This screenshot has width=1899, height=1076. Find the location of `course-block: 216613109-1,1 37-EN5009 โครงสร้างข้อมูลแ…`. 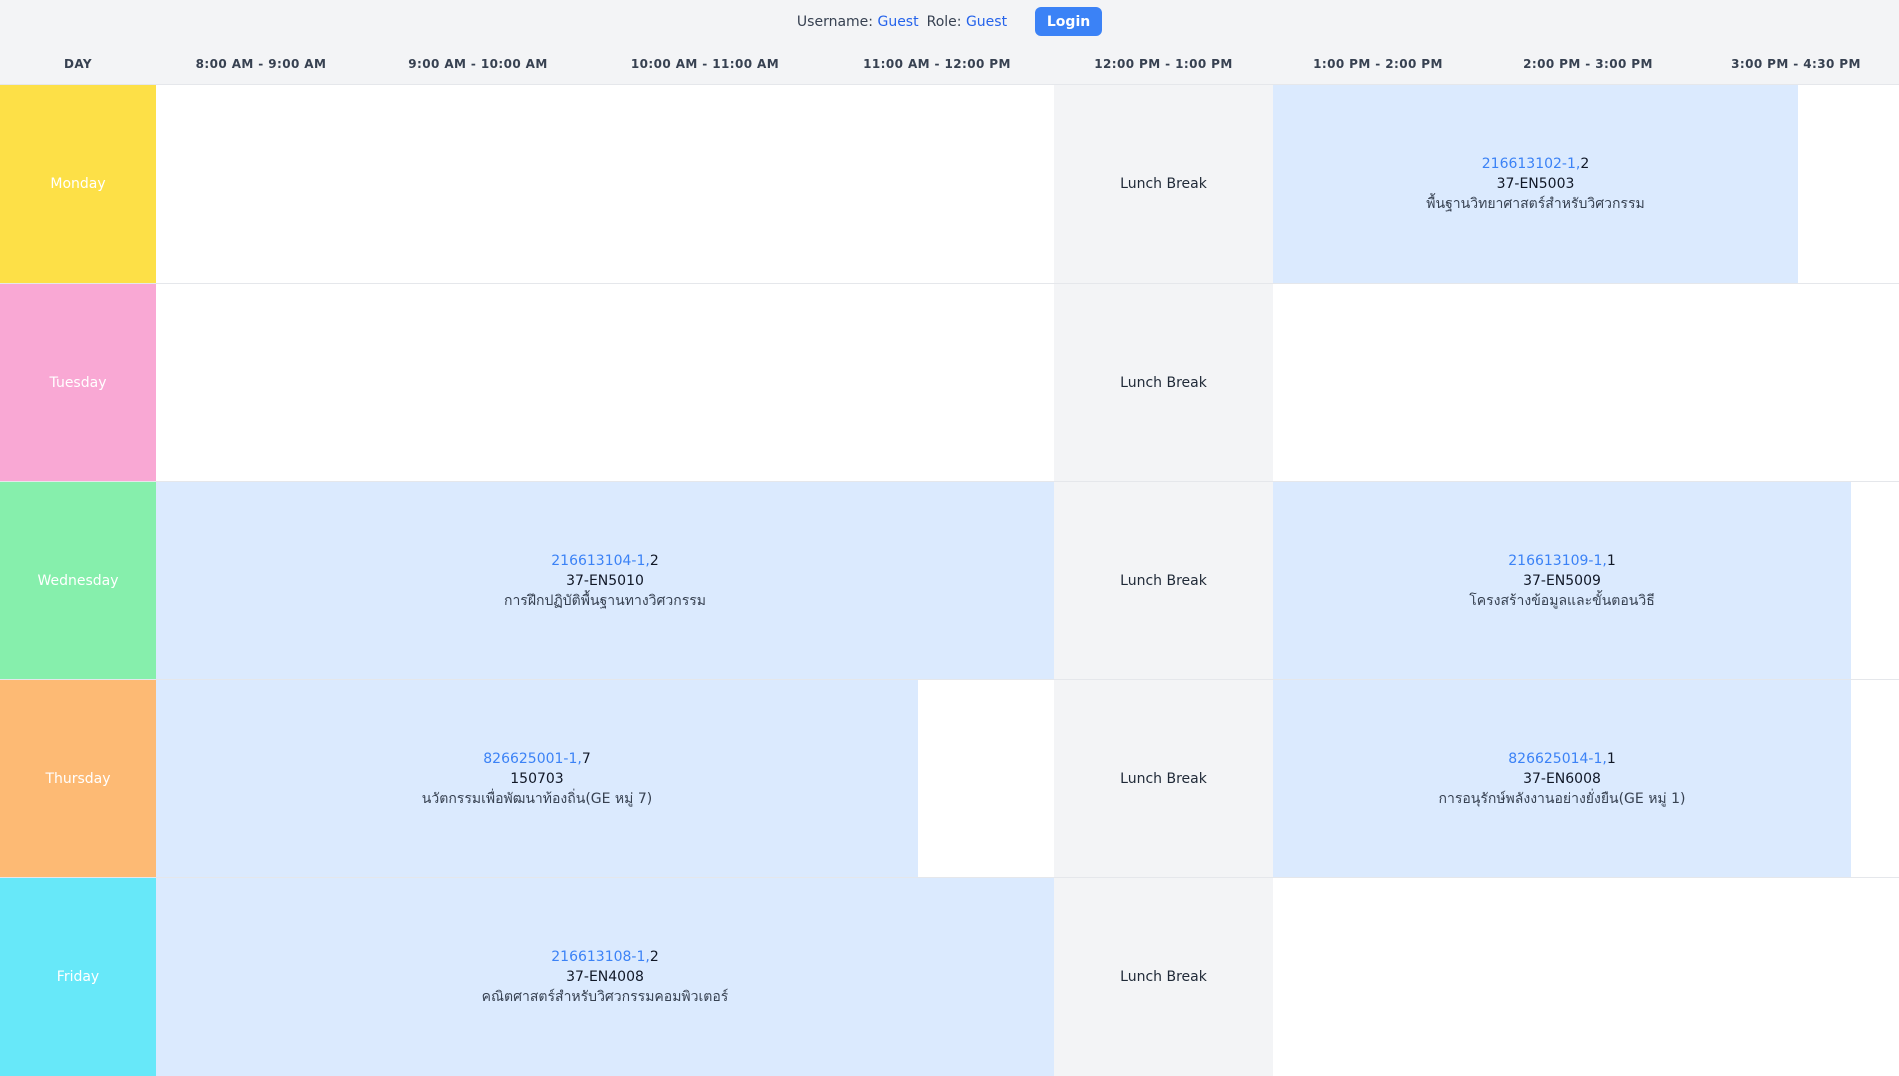

course-block: 216613109-1,1 37-EN5009 โครงสร้างข้อมูลแ… is located at coordinates (1562, 580).